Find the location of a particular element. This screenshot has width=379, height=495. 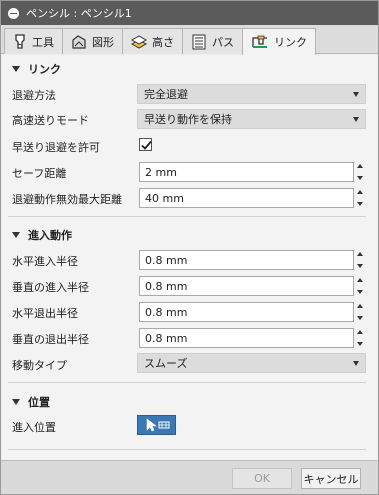

entry-position-button is located at coordinates (156, 425).